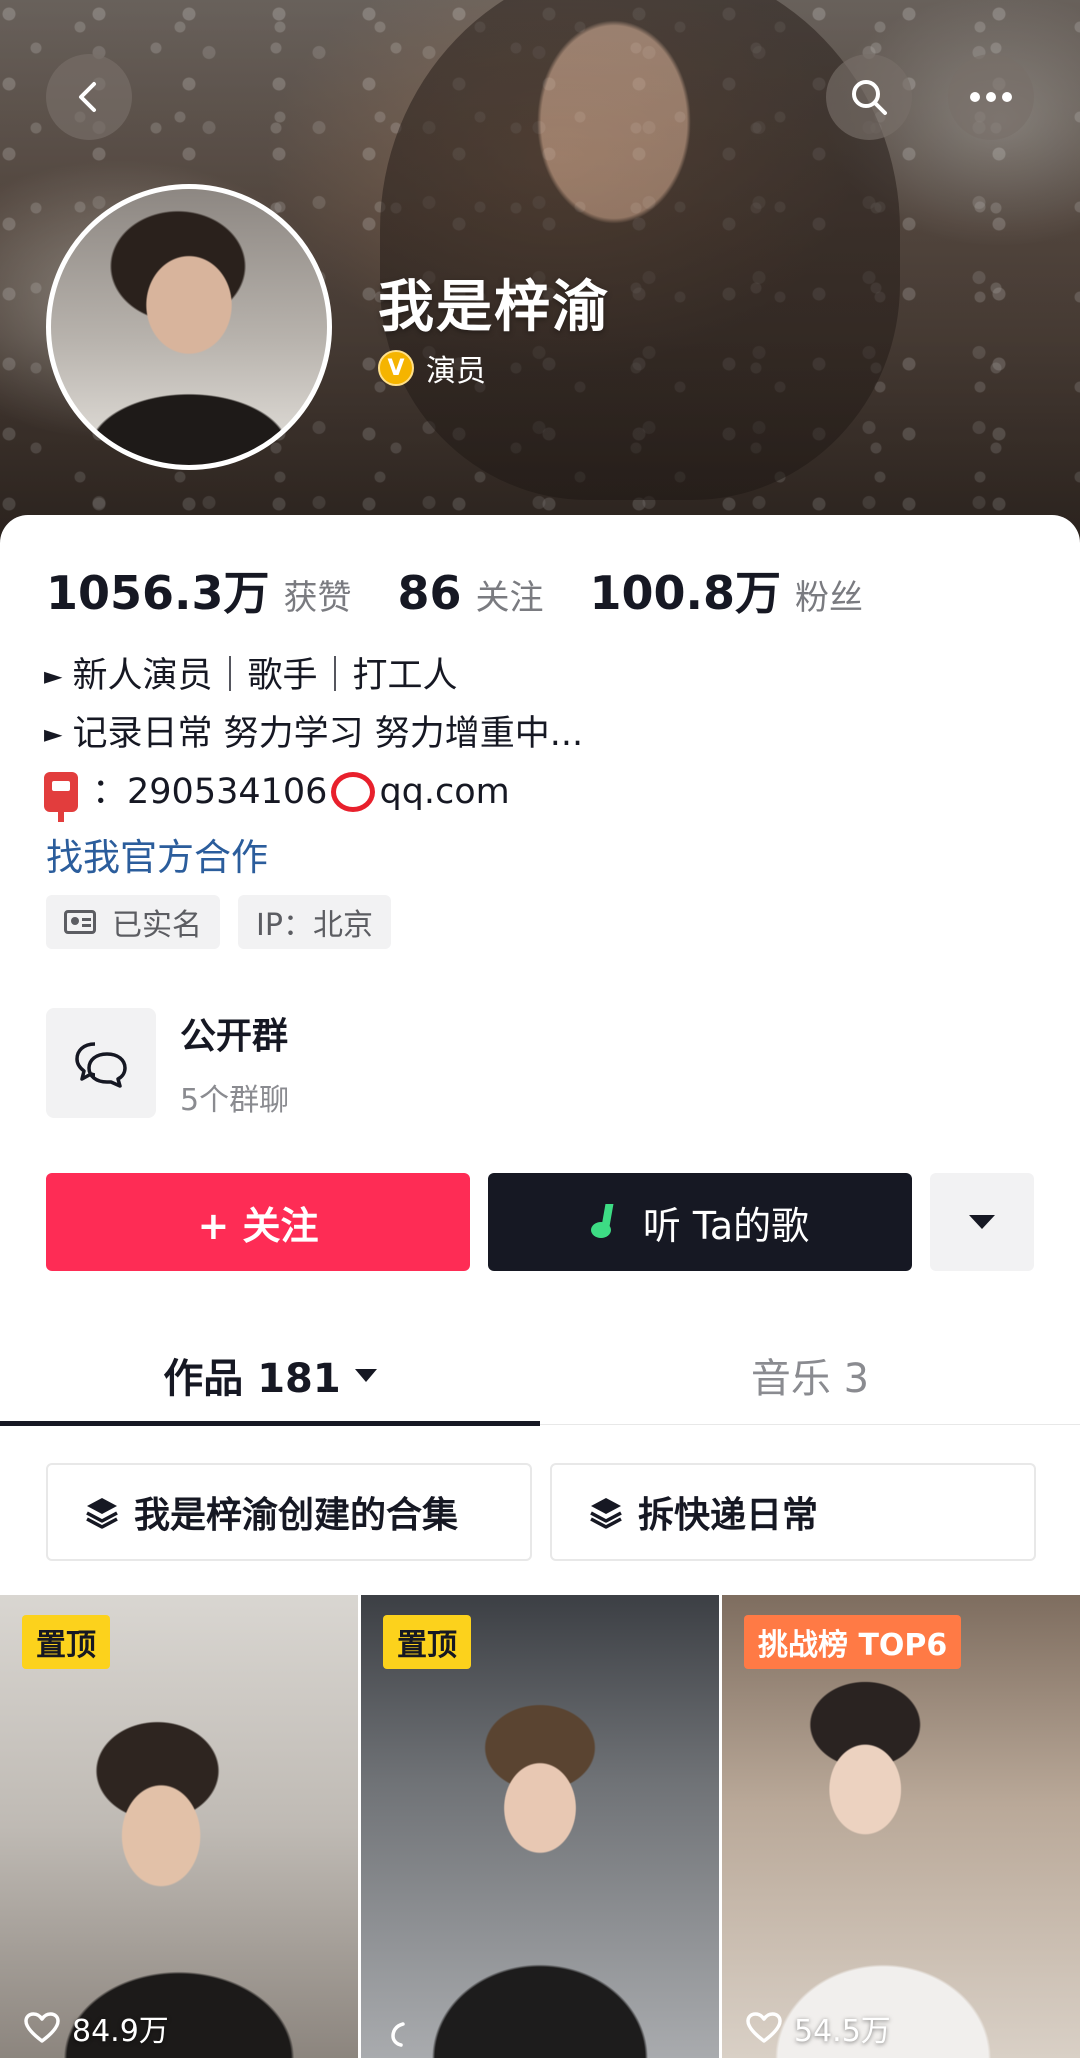  Describe the element at coordinates (471, 593) in the screenshot. I see `stat-following: 86 关注` at that location.